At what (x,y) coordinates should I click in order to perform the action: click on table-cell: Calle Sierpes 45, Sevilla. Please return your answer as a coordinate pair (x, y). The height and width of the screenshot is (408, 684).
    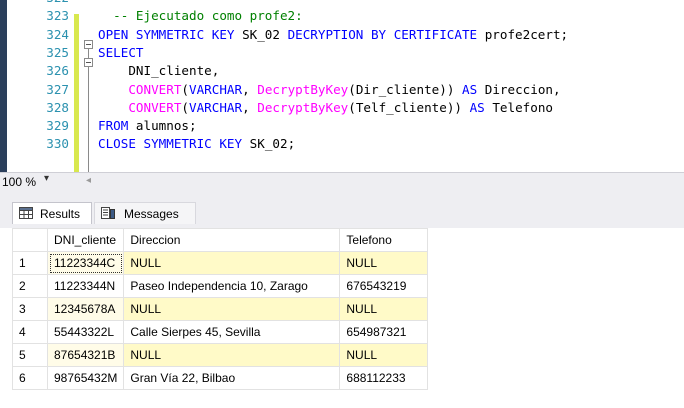
    Looking at the image, I should click on (232, 332).